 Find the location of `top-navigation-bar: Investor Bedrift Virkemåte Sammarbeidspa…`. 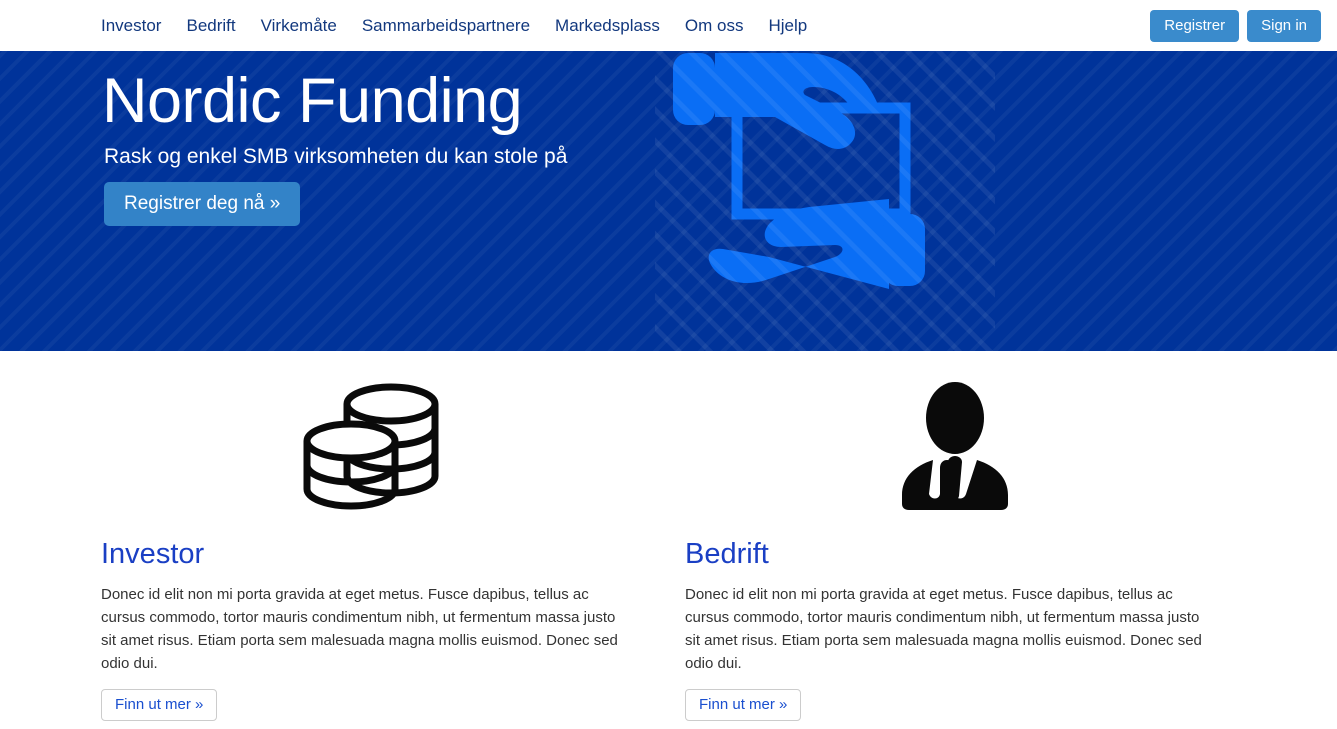

top-navigation-bar: Investor Bedrift Virkemåte Sammarbeidspa… is located at coordinates (668, 25).